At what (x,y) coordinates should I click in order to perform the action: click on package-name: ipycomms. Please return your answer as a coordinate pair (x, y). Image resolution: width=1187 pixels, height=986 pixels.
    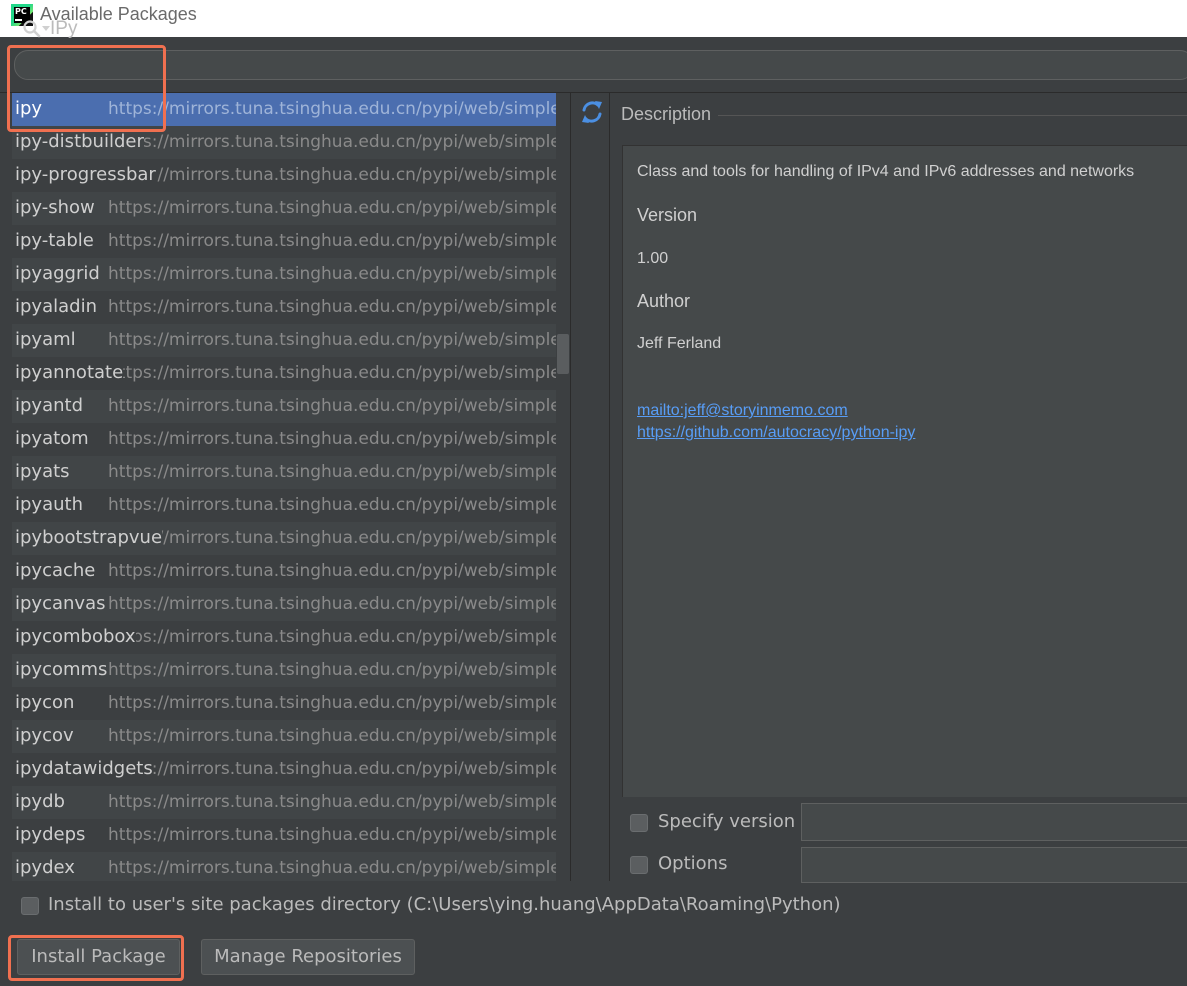
    Looking at the image, I should click on (61, 669).